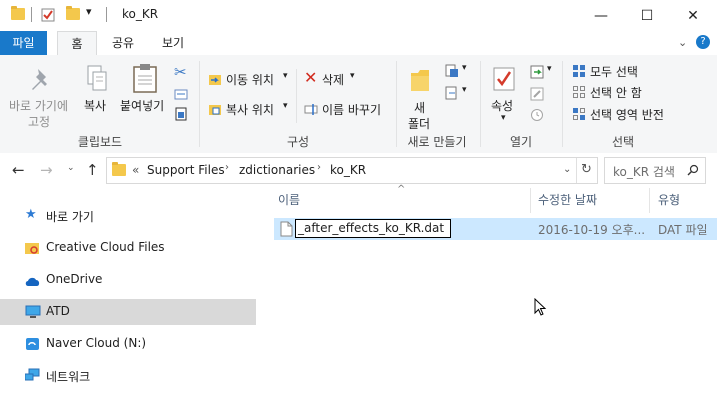  Describe the element at coordinates (358, 43) in the screenshot. I see `ribbon-tabs: 파일 홈 공유 보기 ⌄ ?` at that location.